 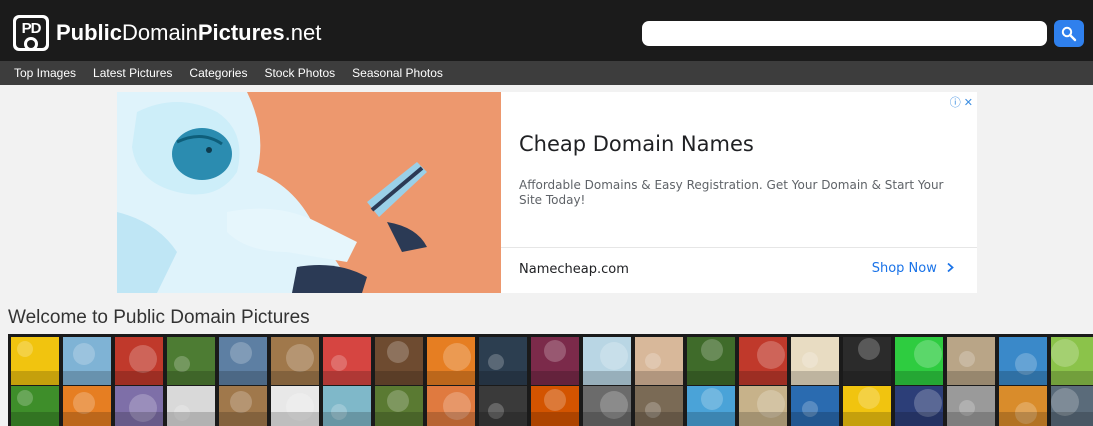 What do you see at coordinates (919, 406) in the screenshot?
I see `thumbnail-solar-panels` at bounding box center [919, 406].